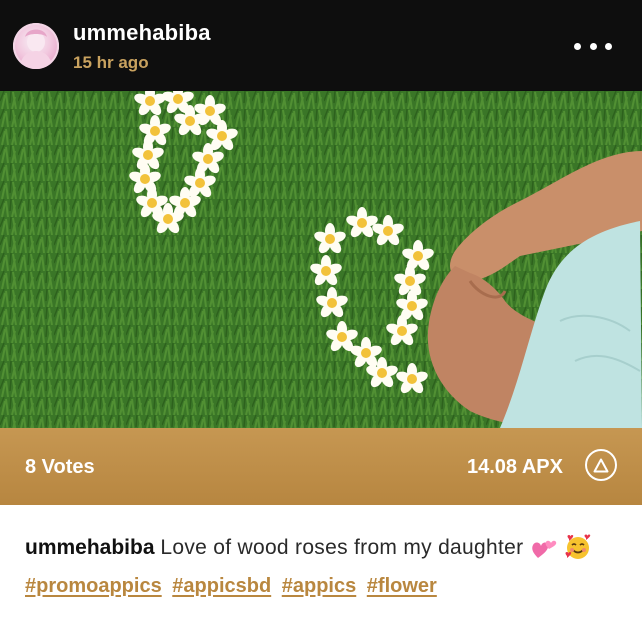  What do you see at coordinates (544, 553) in the screenshot?
I see `two-hearts-emoji` at bounding box center [544, 553].